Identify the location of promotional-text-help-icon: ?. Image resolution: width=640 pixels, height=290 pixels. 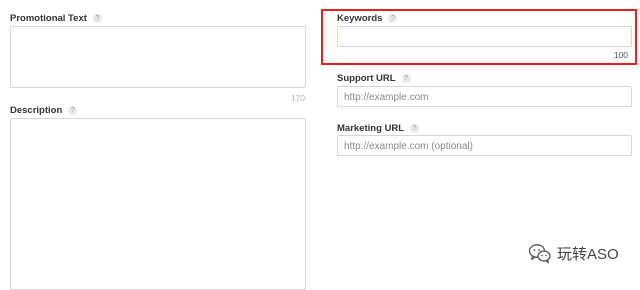
(97, 18).